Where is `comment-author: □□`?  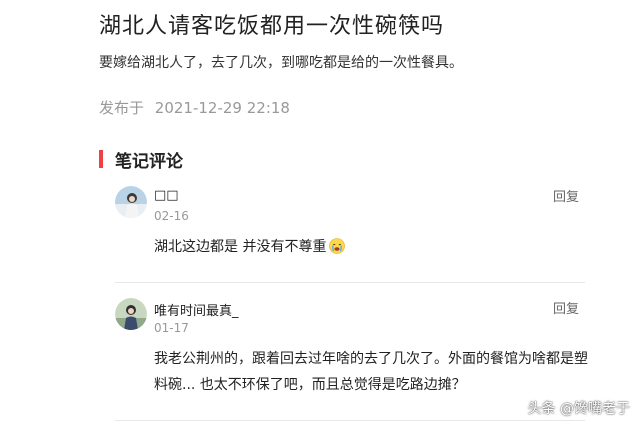 comment-author: □□ is located at coordinates (166, 195).